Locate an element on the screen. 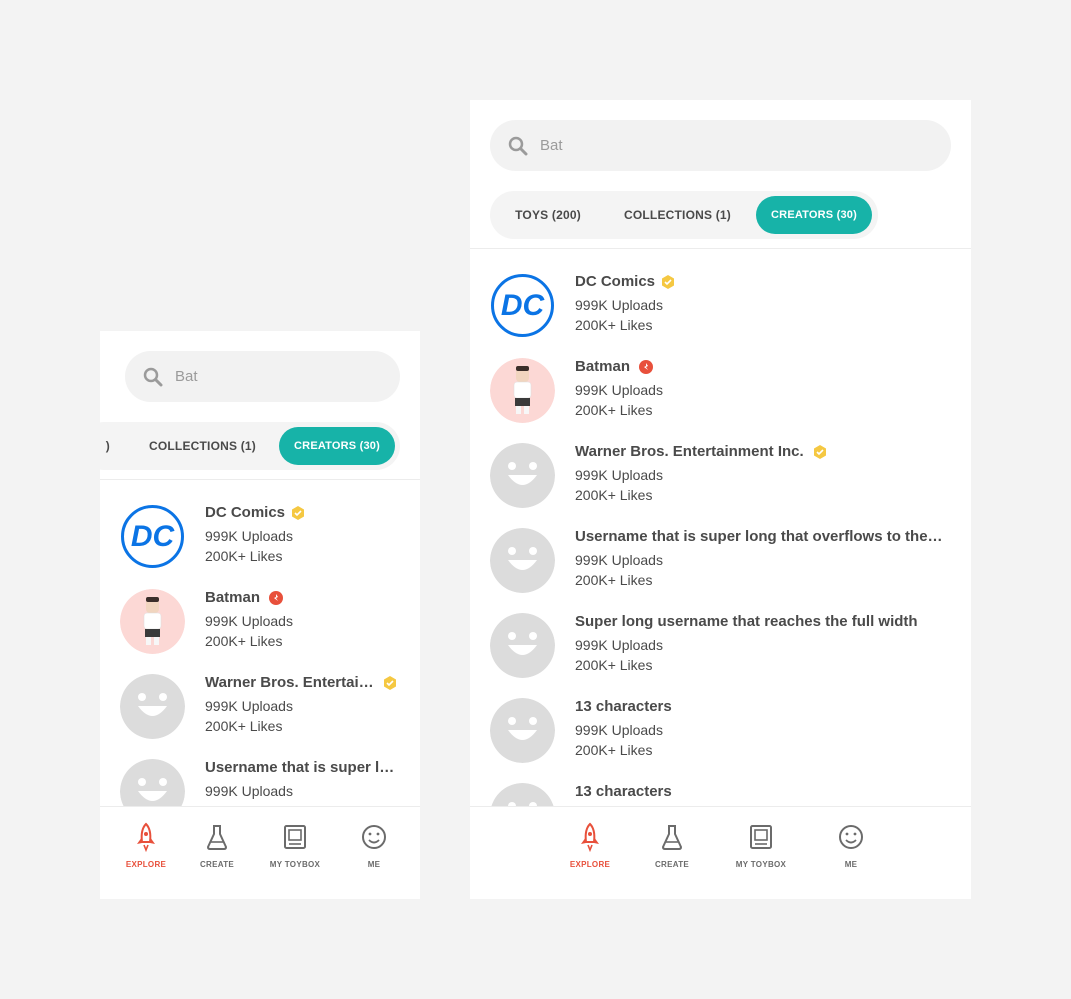 This screenshot has width=1071, height=999. nav-label: CREATE is located at coordinates (672, 864).